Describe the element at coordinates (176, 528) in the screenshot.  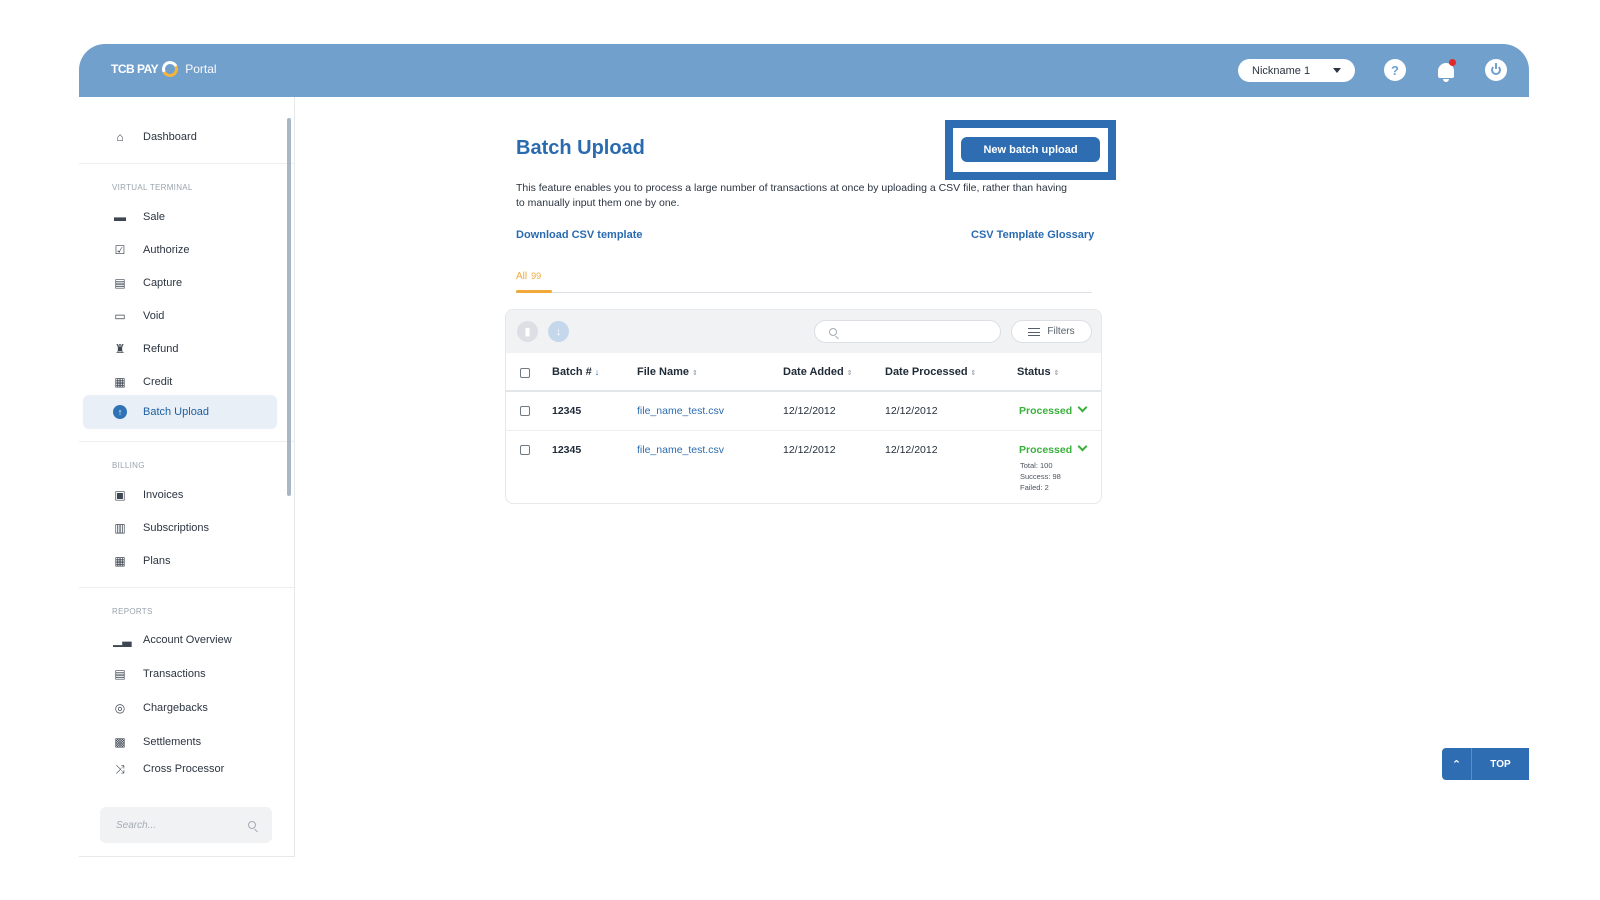
I see `sidebar-item-label: Subscriptions` at that location.